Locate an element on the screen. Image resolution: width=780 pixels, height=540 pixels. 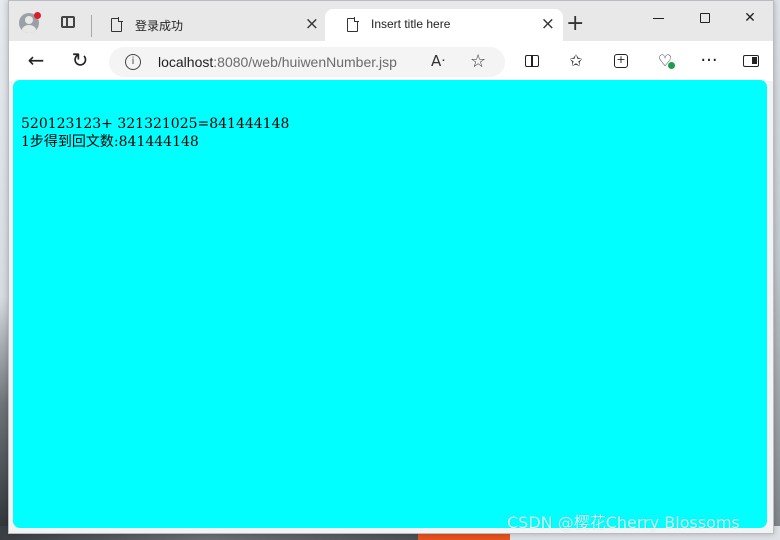
split-screen-icon is located at coordinates (532, 61).